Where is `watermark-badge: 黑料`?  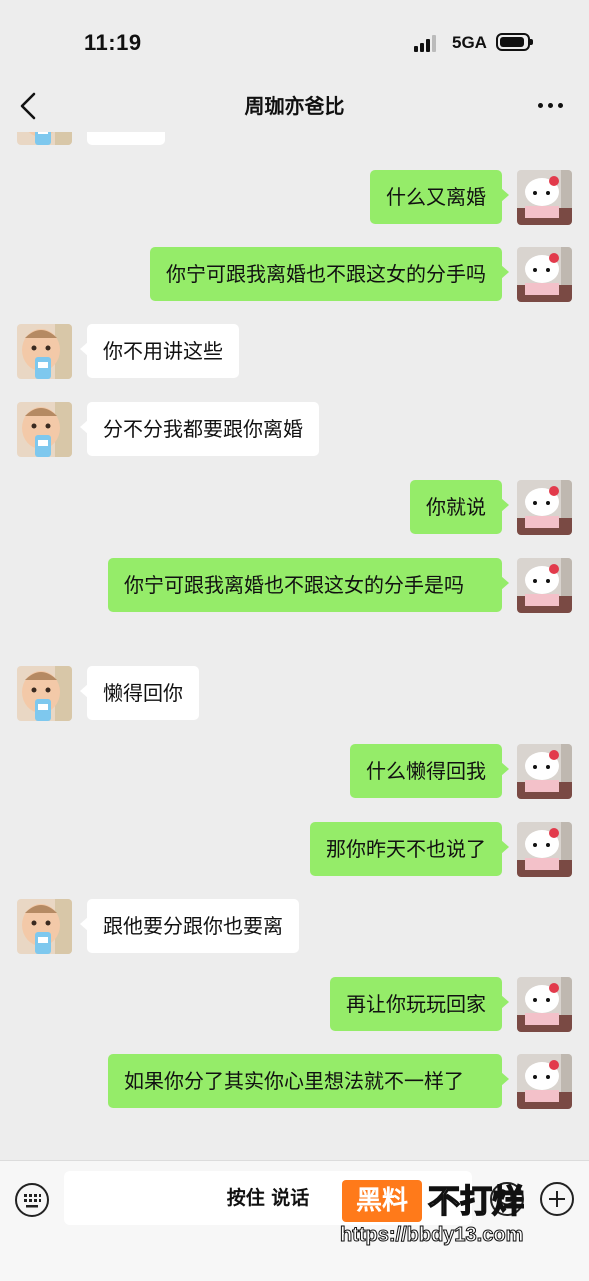
watermark-badge: 黑料 is located at coordinates (382, 1201).